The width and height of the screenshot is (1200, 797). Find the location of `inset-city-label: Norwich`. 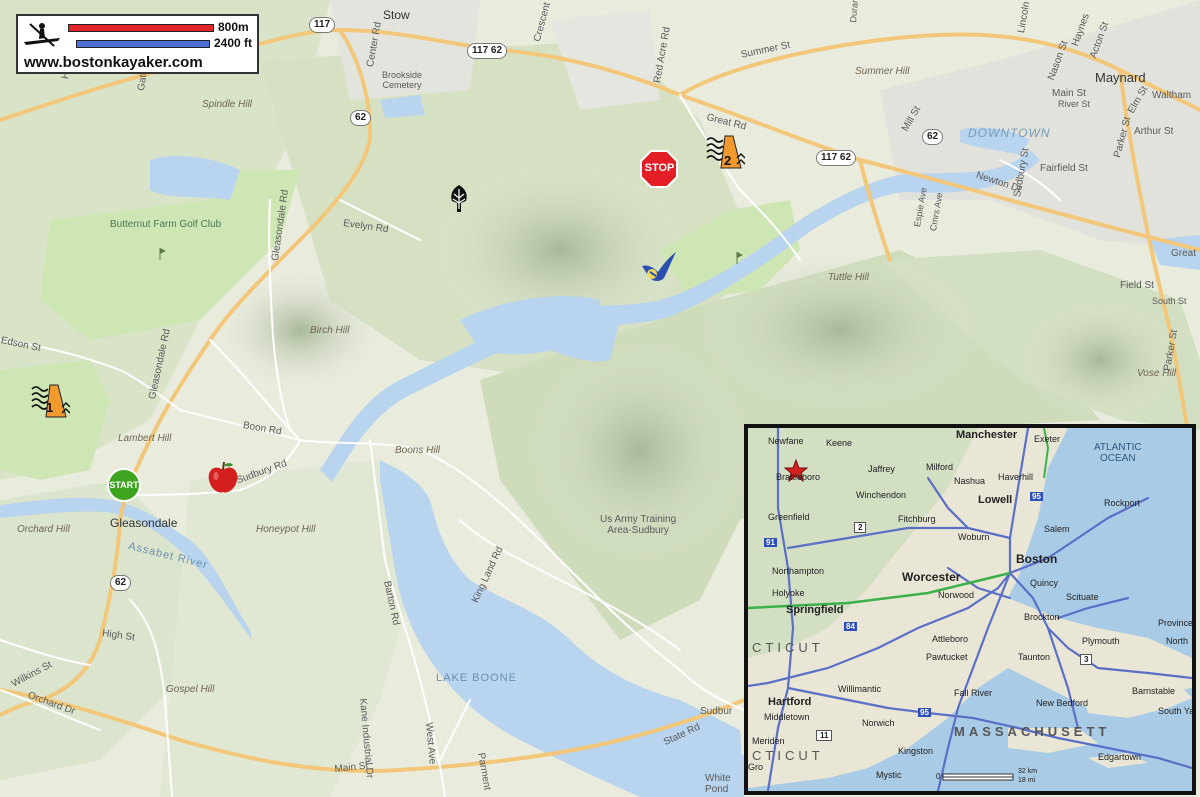

inset-city-label: Norwich is located at coordinates (878, 723).